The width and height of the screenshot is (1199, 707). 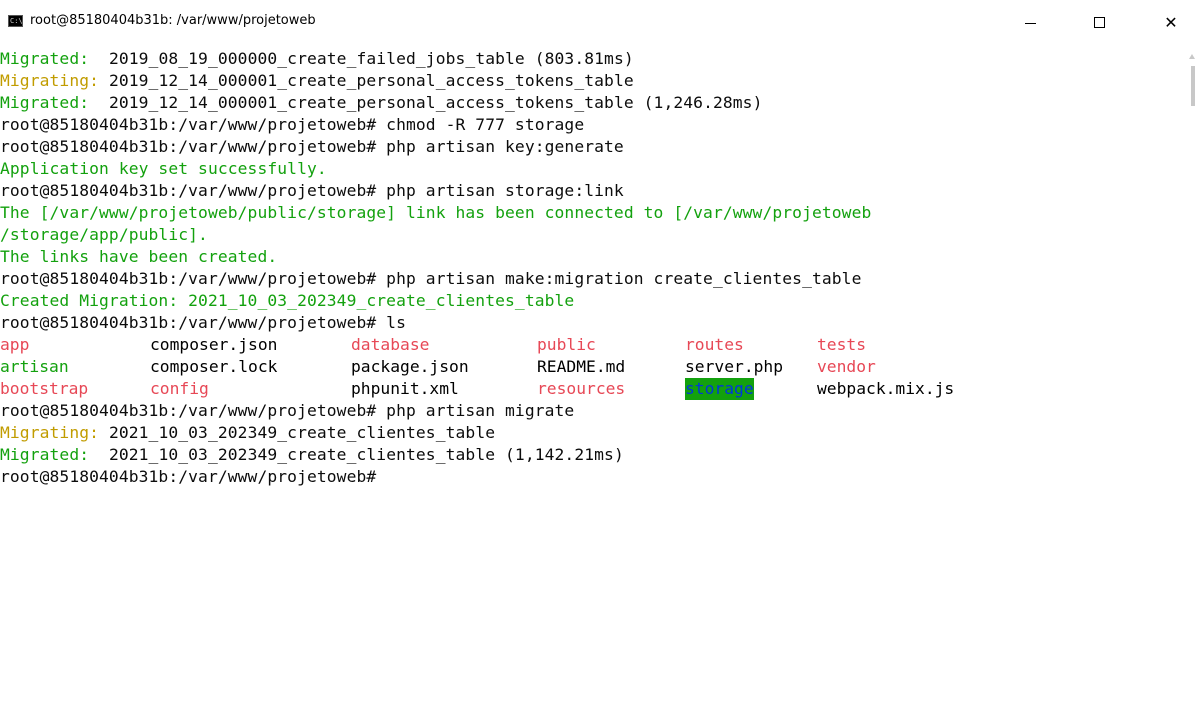 I want to click on ls-entry: package.json, so click(x=410, y=366).